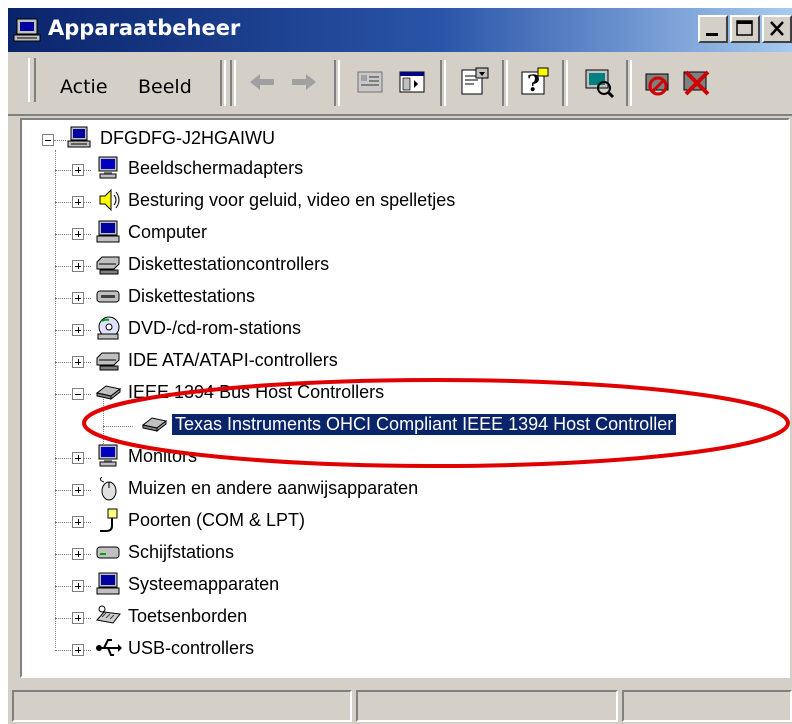  What do you see at coordinates (109, 520) in the screenshot?
I see `port-icon` at bounding box center [109, 520].